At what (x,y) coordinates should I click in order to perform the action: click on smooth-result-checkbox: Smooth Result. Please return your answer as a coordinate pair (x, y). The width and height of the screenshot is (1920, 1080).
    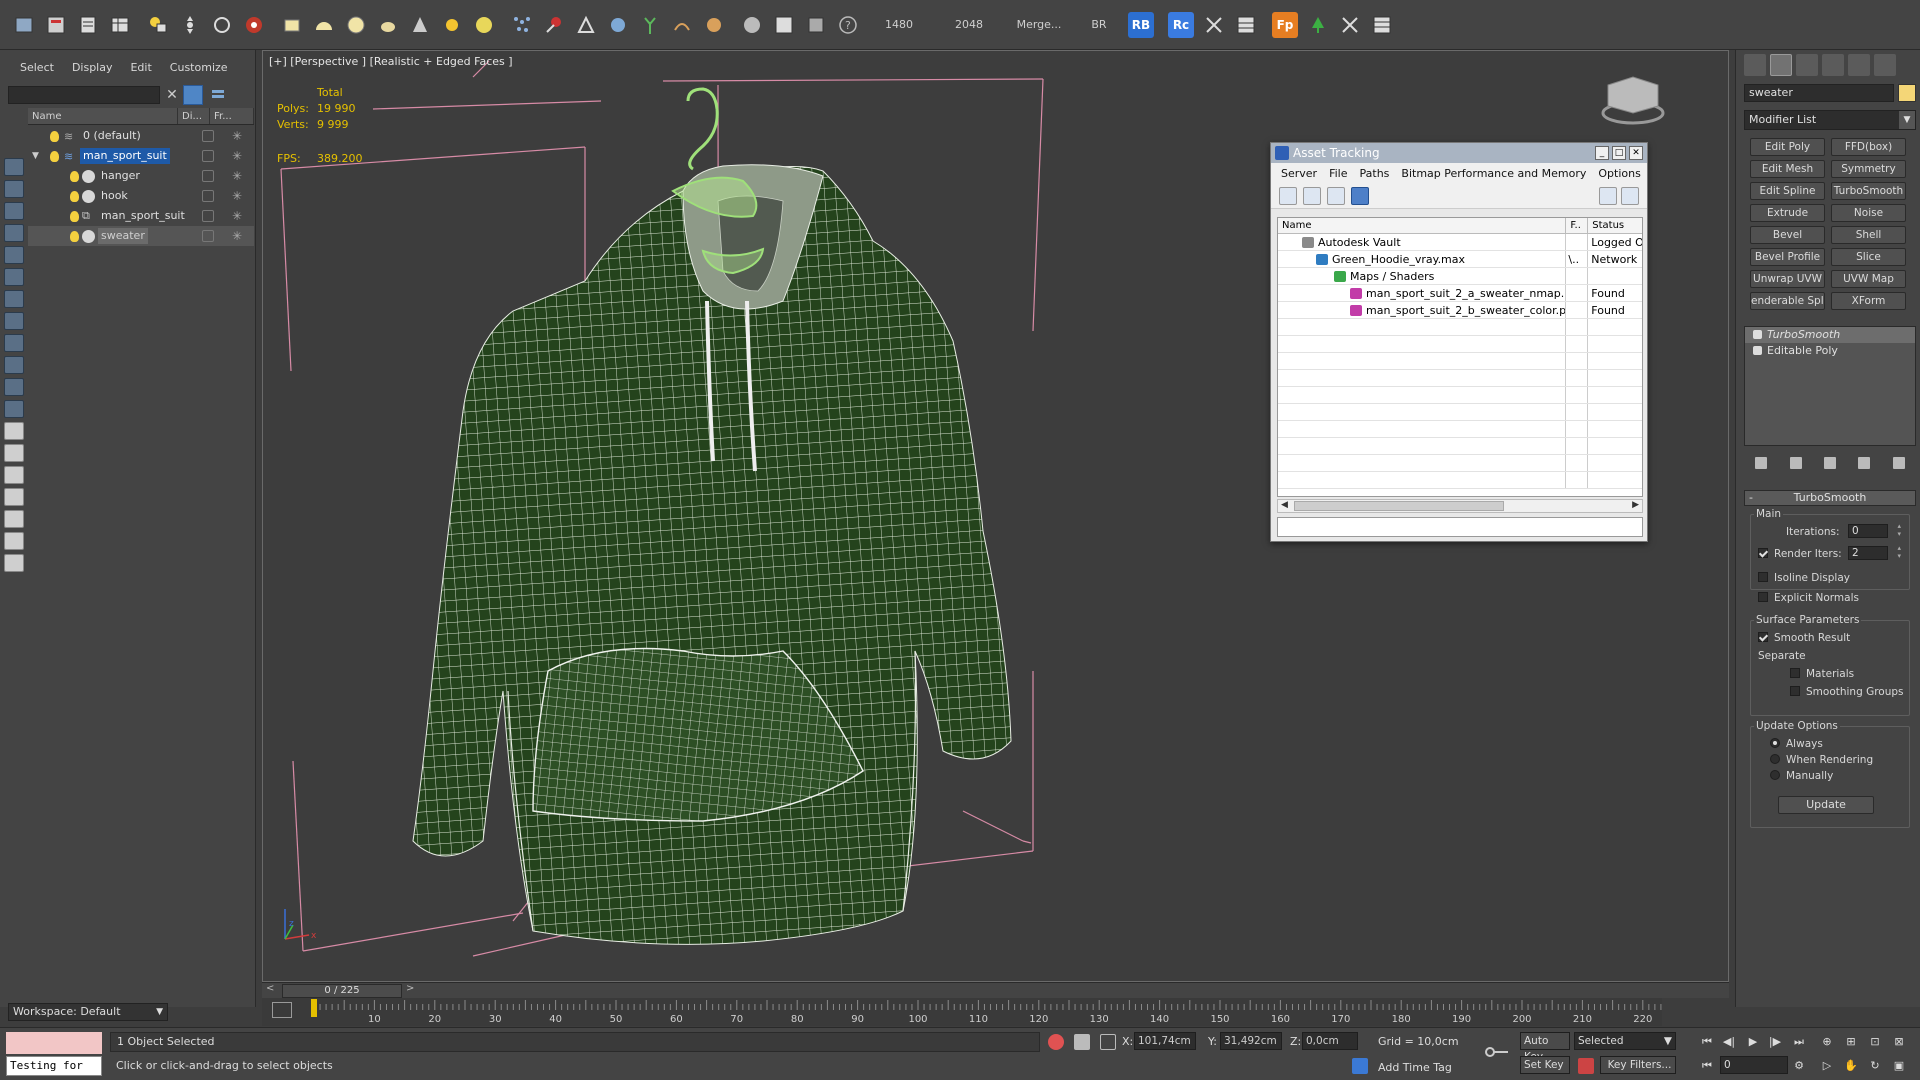
    Looking at the image, I should click on (1804, 638).